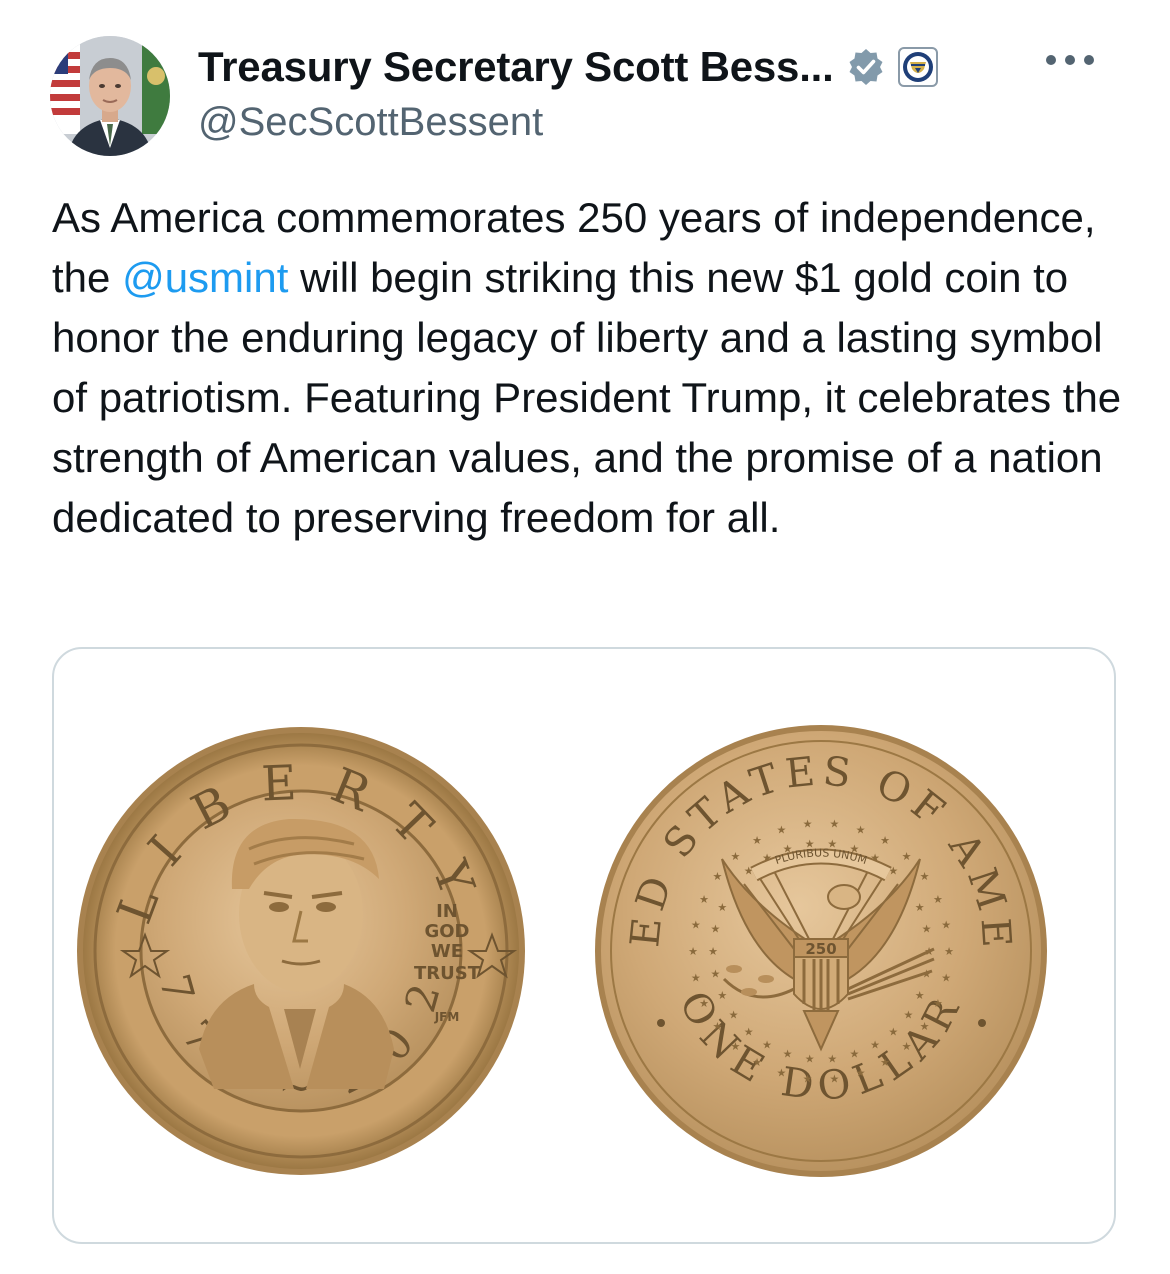  What do you see at coordinates (820, 949) in the screenshot?
I see `shield-text: 250` at bounding box center [820, 949].